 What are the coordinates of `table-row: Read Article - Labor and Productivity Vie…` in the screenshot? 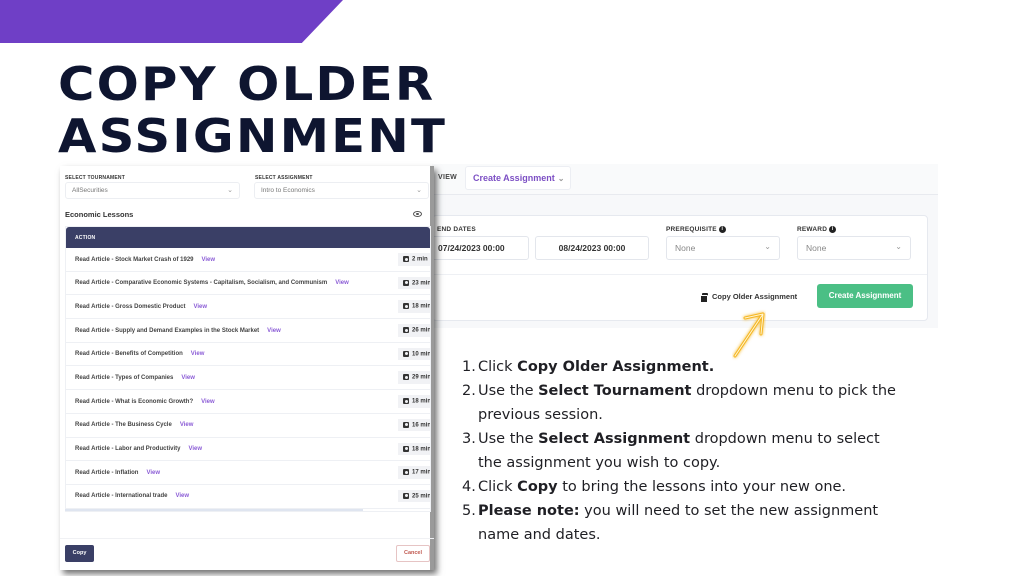 It's located at (248, 450).